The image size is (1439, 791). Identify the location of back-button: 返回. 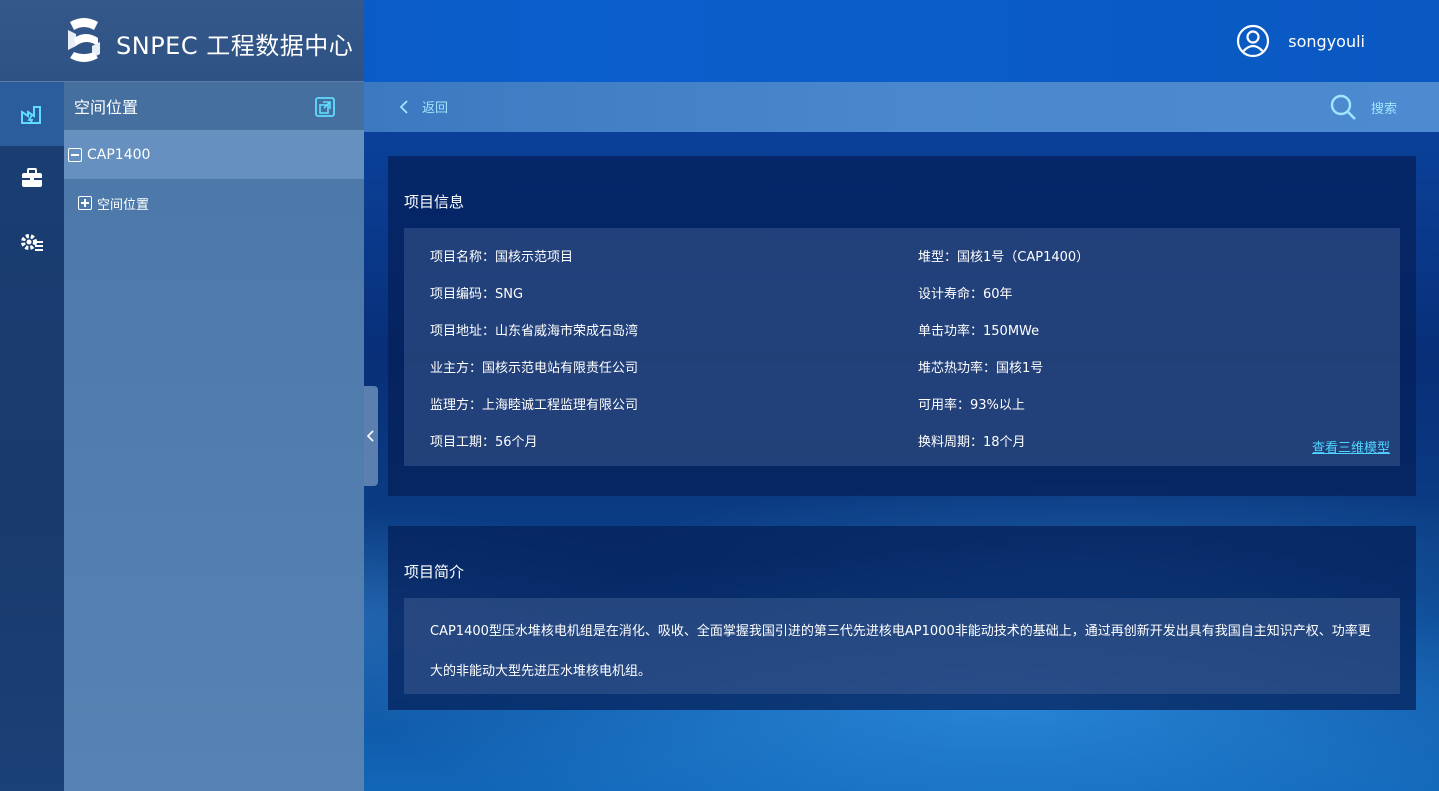
(424, 106).